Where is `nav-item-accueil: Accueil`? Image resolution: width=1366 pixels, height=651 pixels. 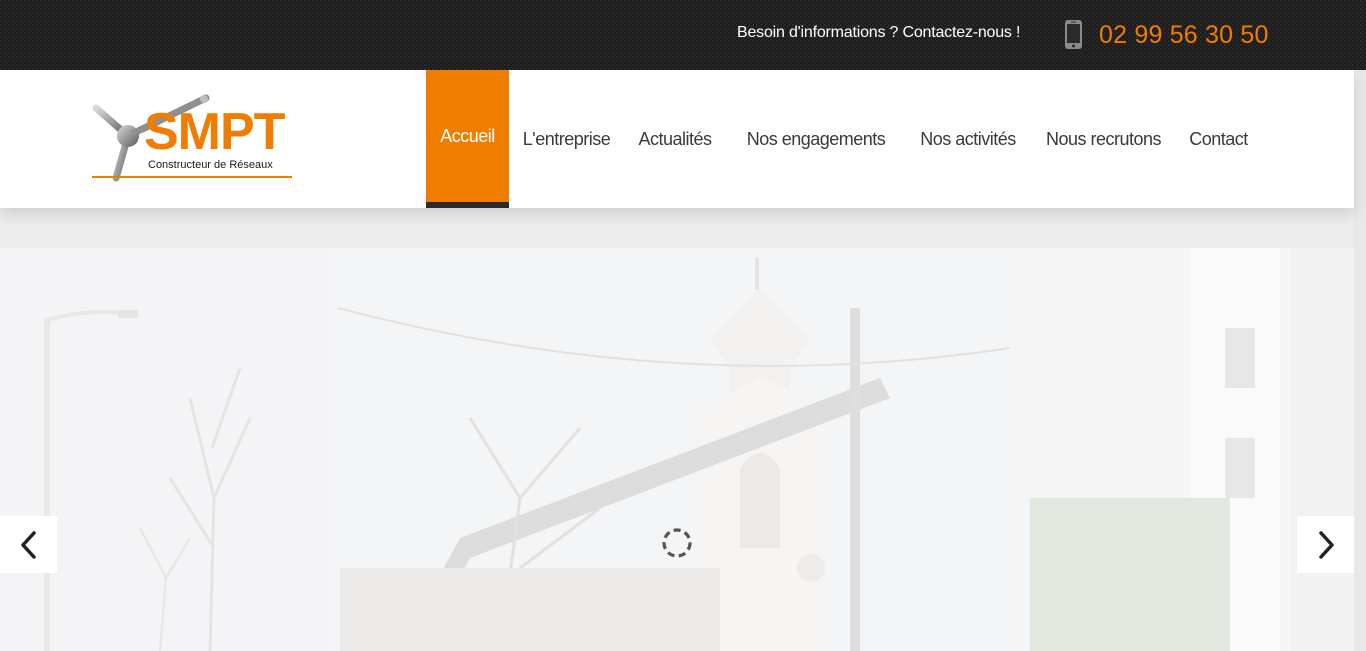
nav-item-accueil: Accueil is located at coordinates (467, 139).